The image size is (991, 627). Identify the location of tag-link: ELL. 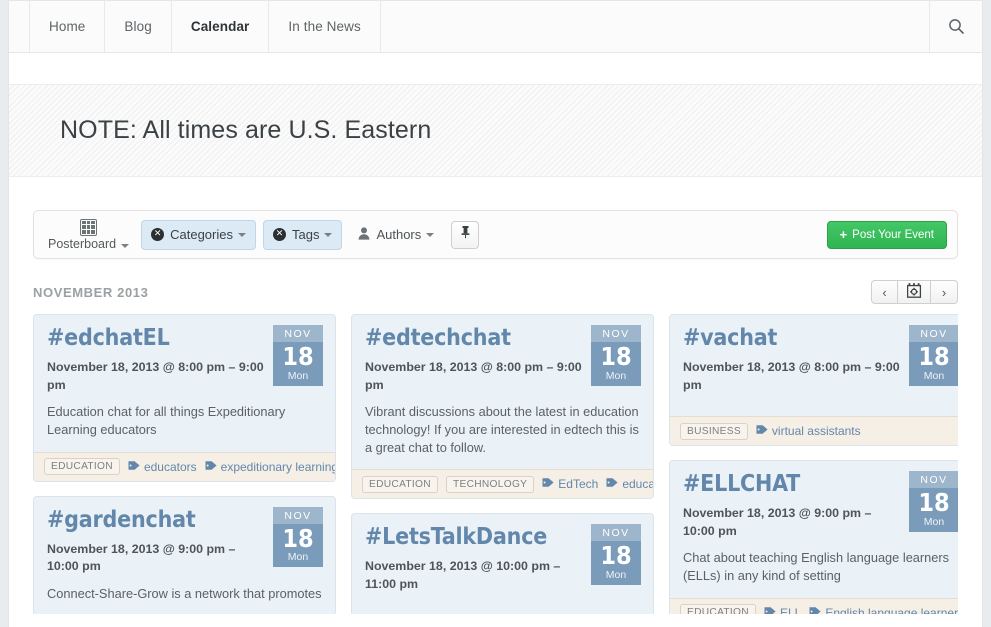
(782, 610).